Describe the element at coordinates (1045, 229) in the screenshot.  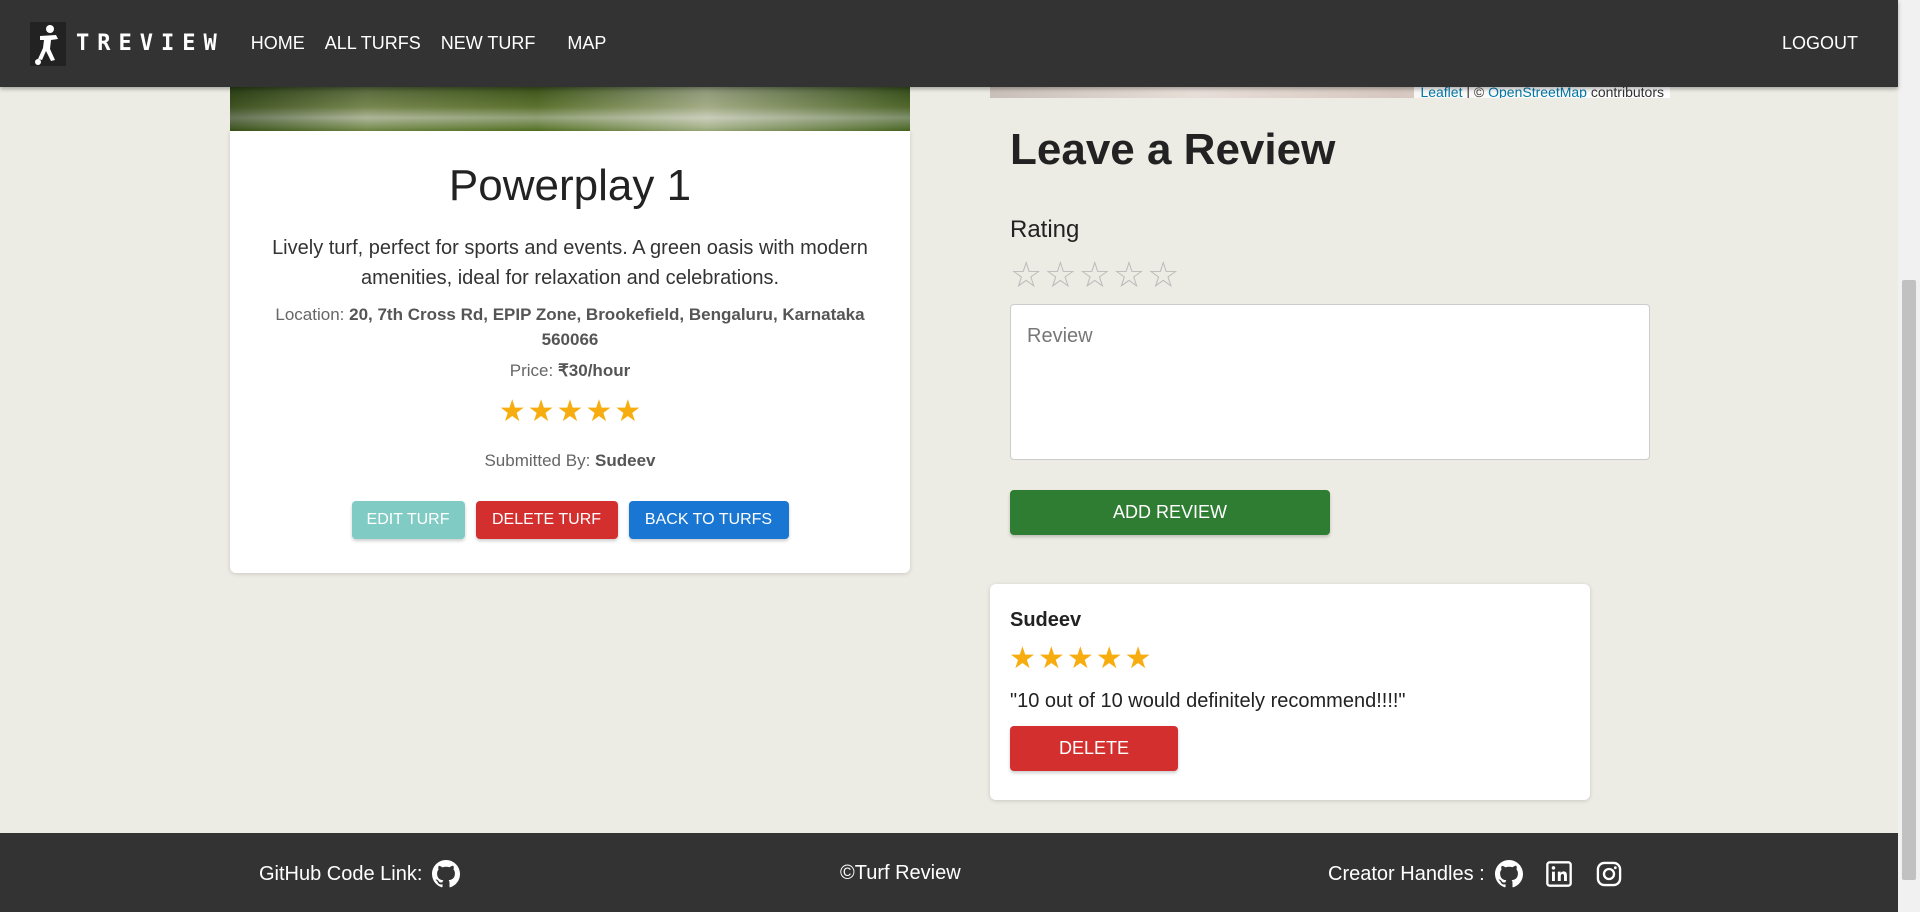
I see `rating-label: Rating` at that location.